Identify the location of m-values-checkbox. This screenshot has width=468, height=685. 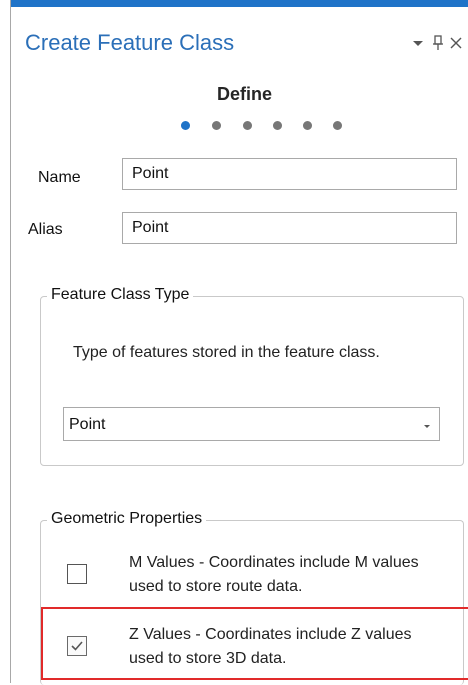
(77, 574).